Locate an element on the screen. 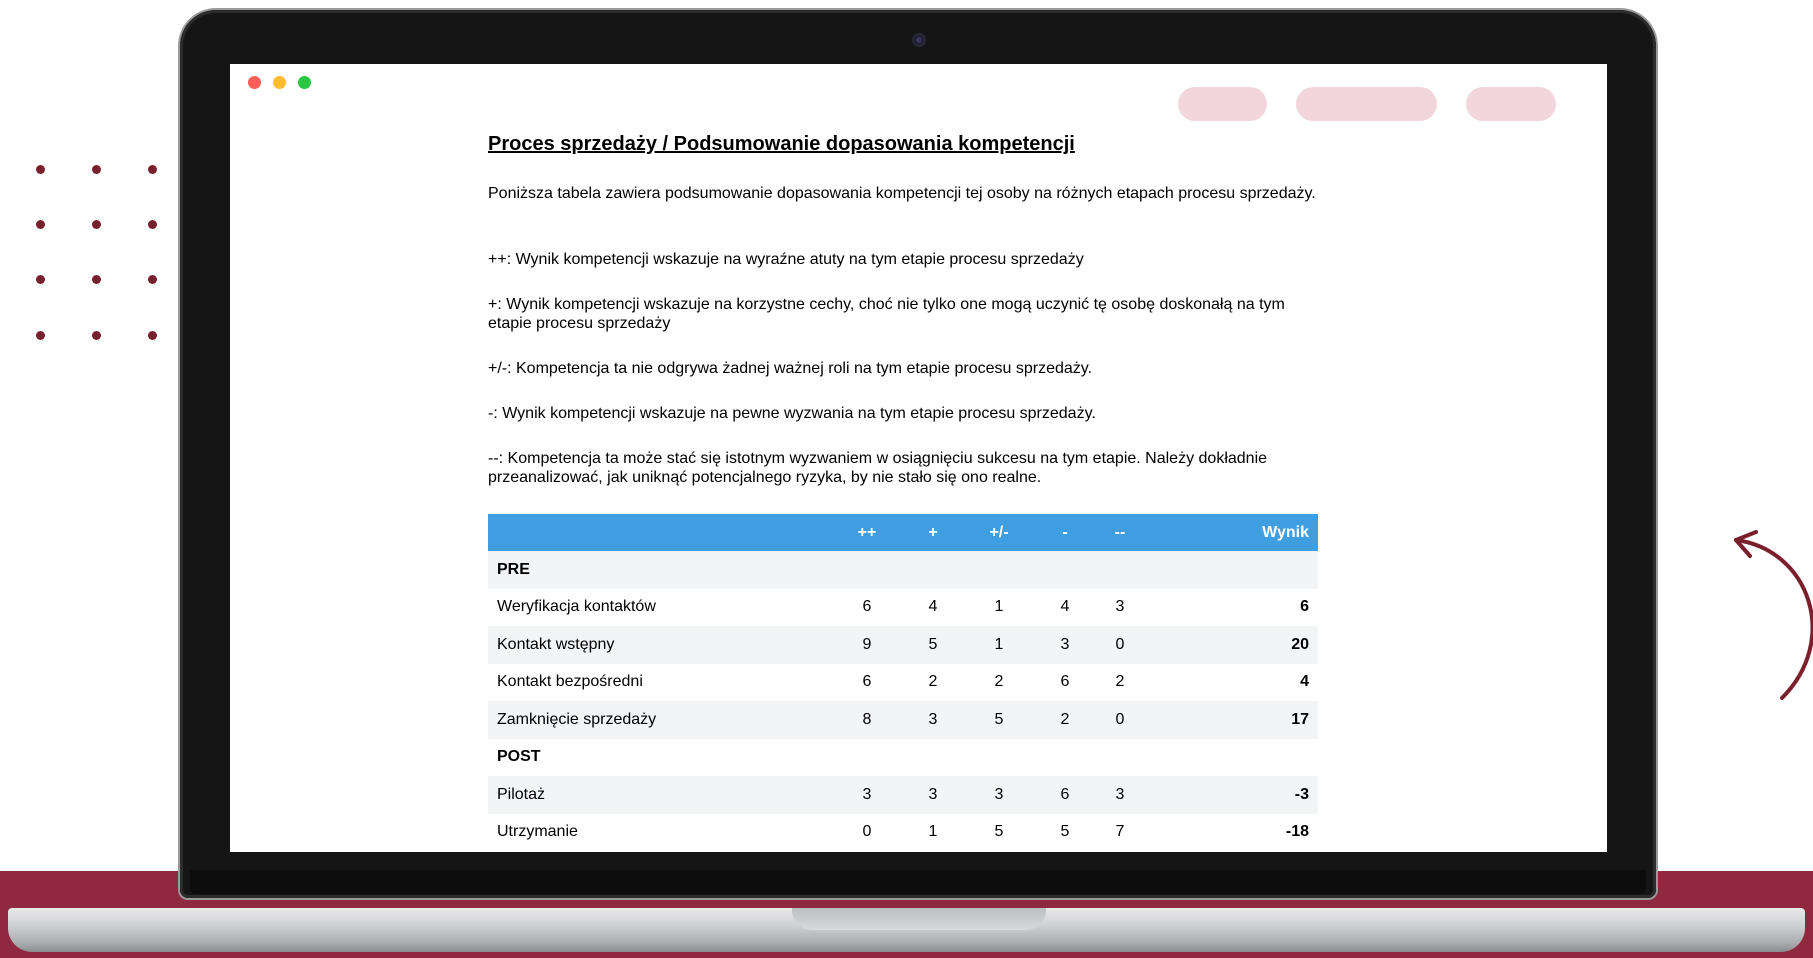 This screenshot has width=1813, height=958. column-header-score: Wynik is located at coordinates (1230, 532).